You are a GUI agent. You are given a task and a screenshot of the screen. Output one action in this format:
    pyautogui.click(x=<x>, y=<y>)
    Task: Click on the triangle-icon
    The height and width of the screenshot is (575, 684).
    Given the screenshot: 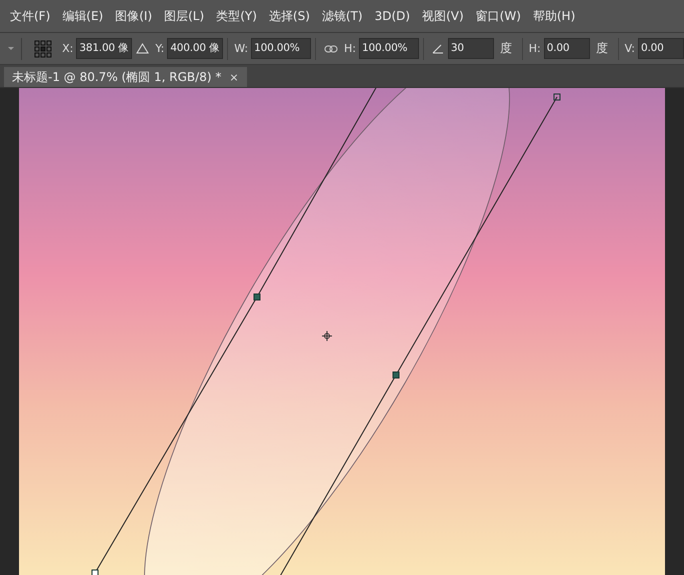 What is the action you would take?
    pyautogui.click(x=143, y=48)
    